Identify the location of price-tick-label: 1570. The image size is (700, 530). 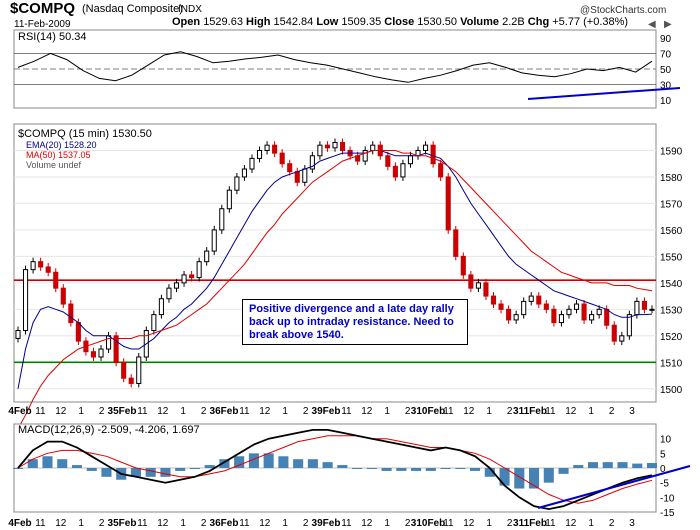
(671, 204).